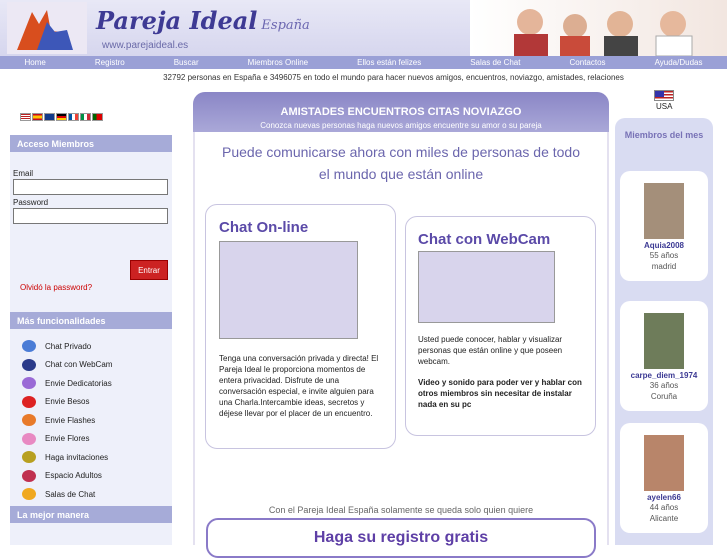 This screenshot has width=727, height=558. I want to click on list-item: Haga invitaciones, so click(97, 457).